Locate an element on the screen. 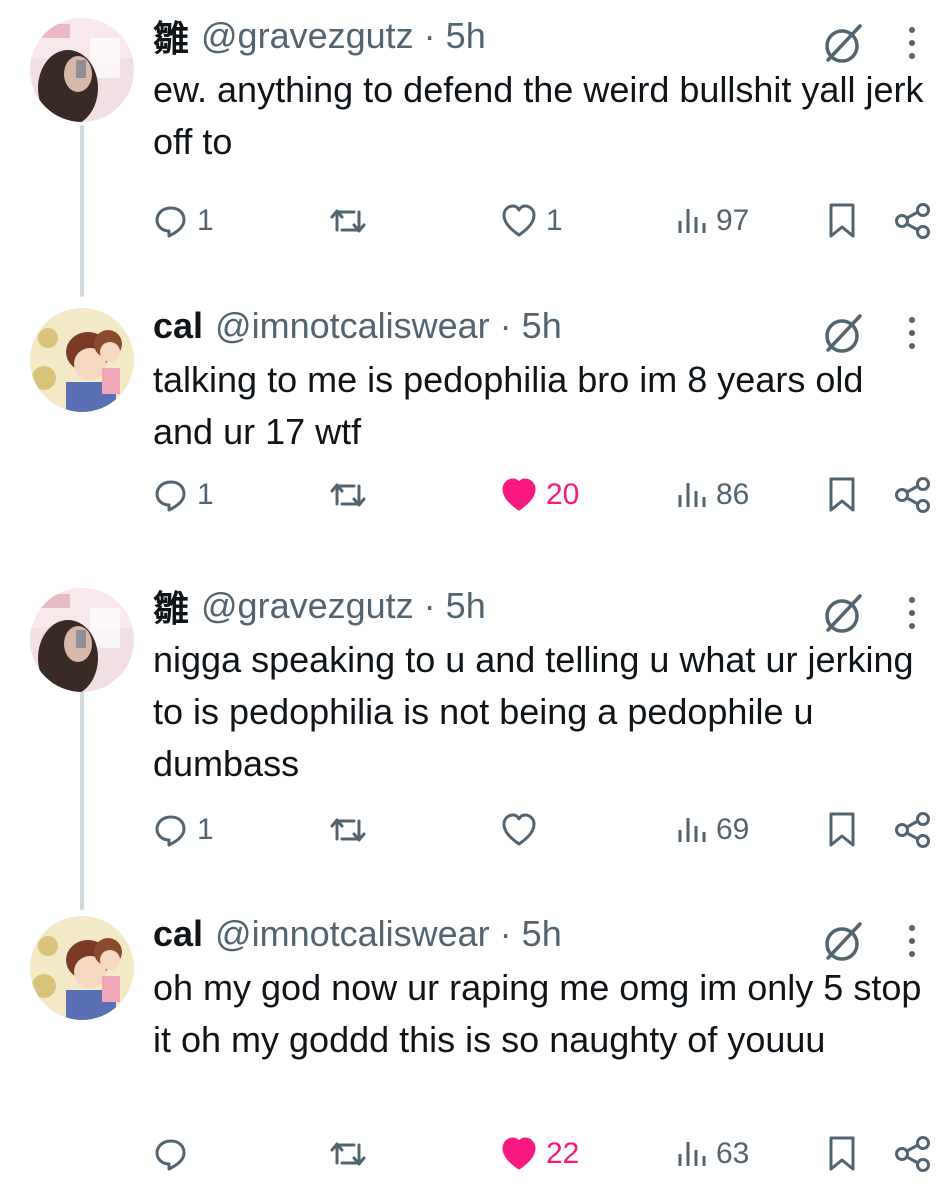 This screenshot has height=1200, width=946. views-button: 69 is located at coordinates (712, 830).